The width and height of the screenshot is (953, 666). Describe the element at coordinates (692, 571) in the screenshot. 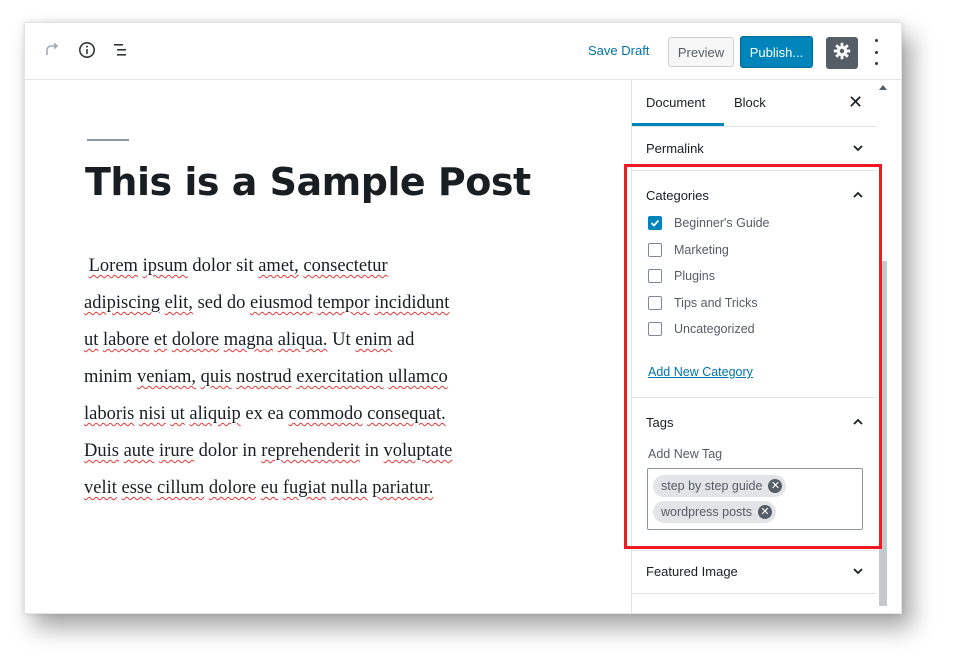

I see `featured-image-title: Featured Image` at that location.